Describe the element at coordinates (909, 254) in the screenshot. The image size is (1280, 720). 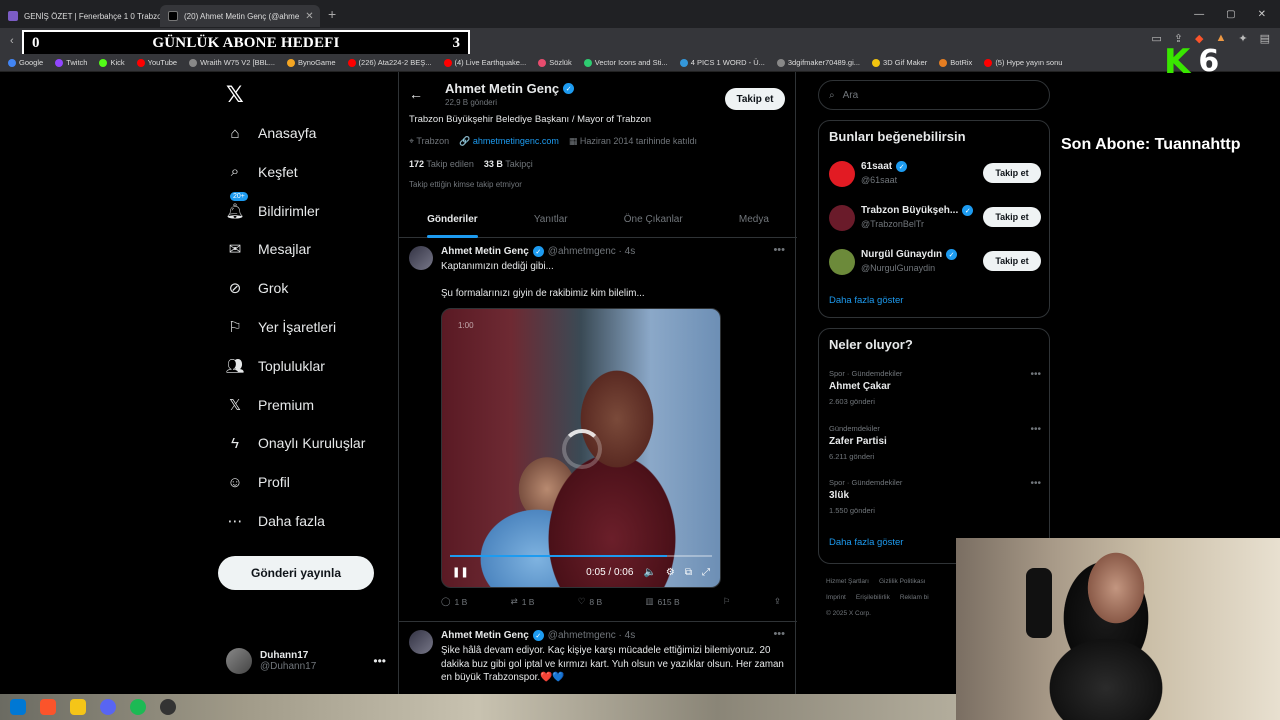
I see `suggestion-name: Nurgül Günaydın ✓` at that location.